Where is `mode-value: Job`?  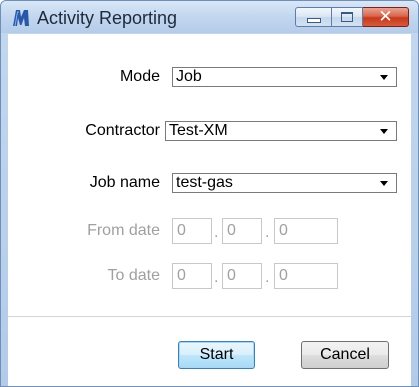
mode-value: Job is located at coordinates (189, 76).